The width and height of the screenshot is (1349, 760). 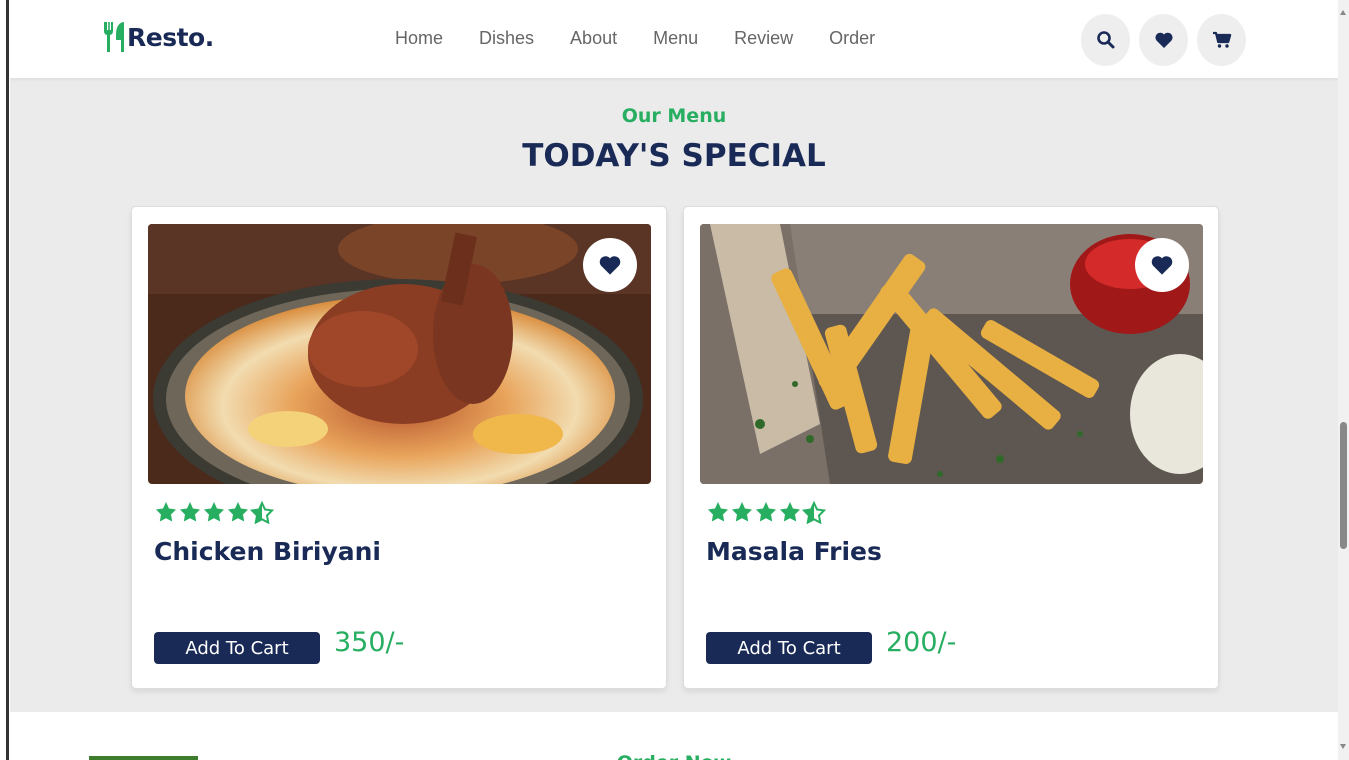 I want to click on order-section: Order Now, so click(x=674, y=736).